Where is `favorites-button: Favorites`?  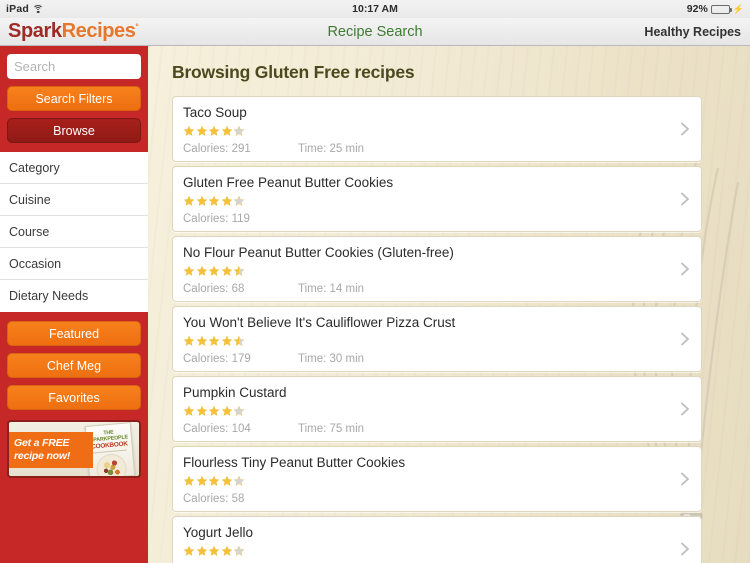 favorites-button: Favorites is located at coordinates (74, 397).